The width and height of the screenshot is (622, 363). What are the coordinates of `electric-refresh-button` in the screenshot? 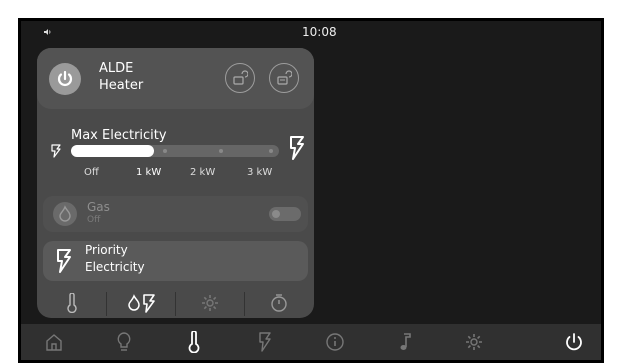 It's located at (284, 78).